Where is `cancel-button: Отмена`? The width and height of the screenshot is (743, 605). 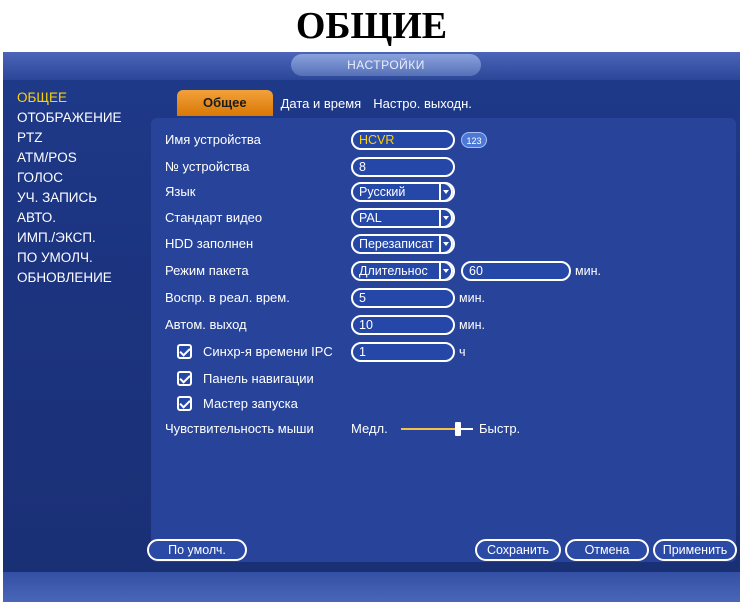
cancel-button: Отмена is located at coordinates (607, 550).